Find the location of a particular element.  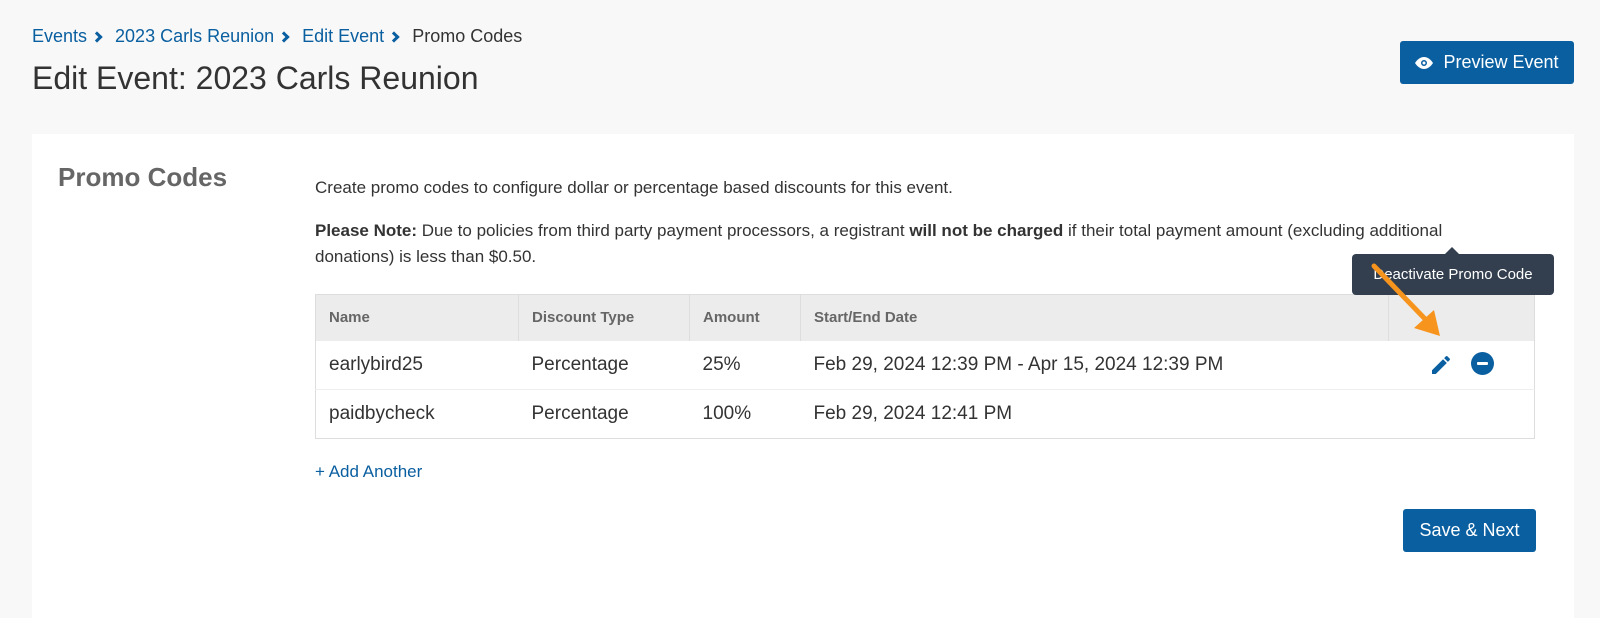

eye-icon is located at coordinates (1424, 62).